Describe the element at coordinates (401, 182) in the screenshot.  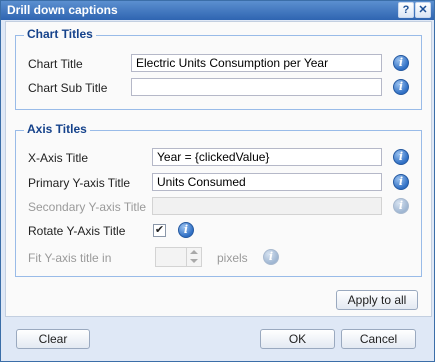
I see `primary-y-axis-title-info-icon: i` at that location.